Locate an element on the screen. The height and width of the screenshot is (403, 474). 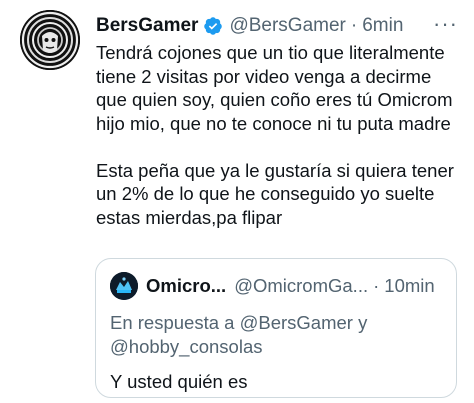
author-name: BersGamer is located at coordinates (147, 26).